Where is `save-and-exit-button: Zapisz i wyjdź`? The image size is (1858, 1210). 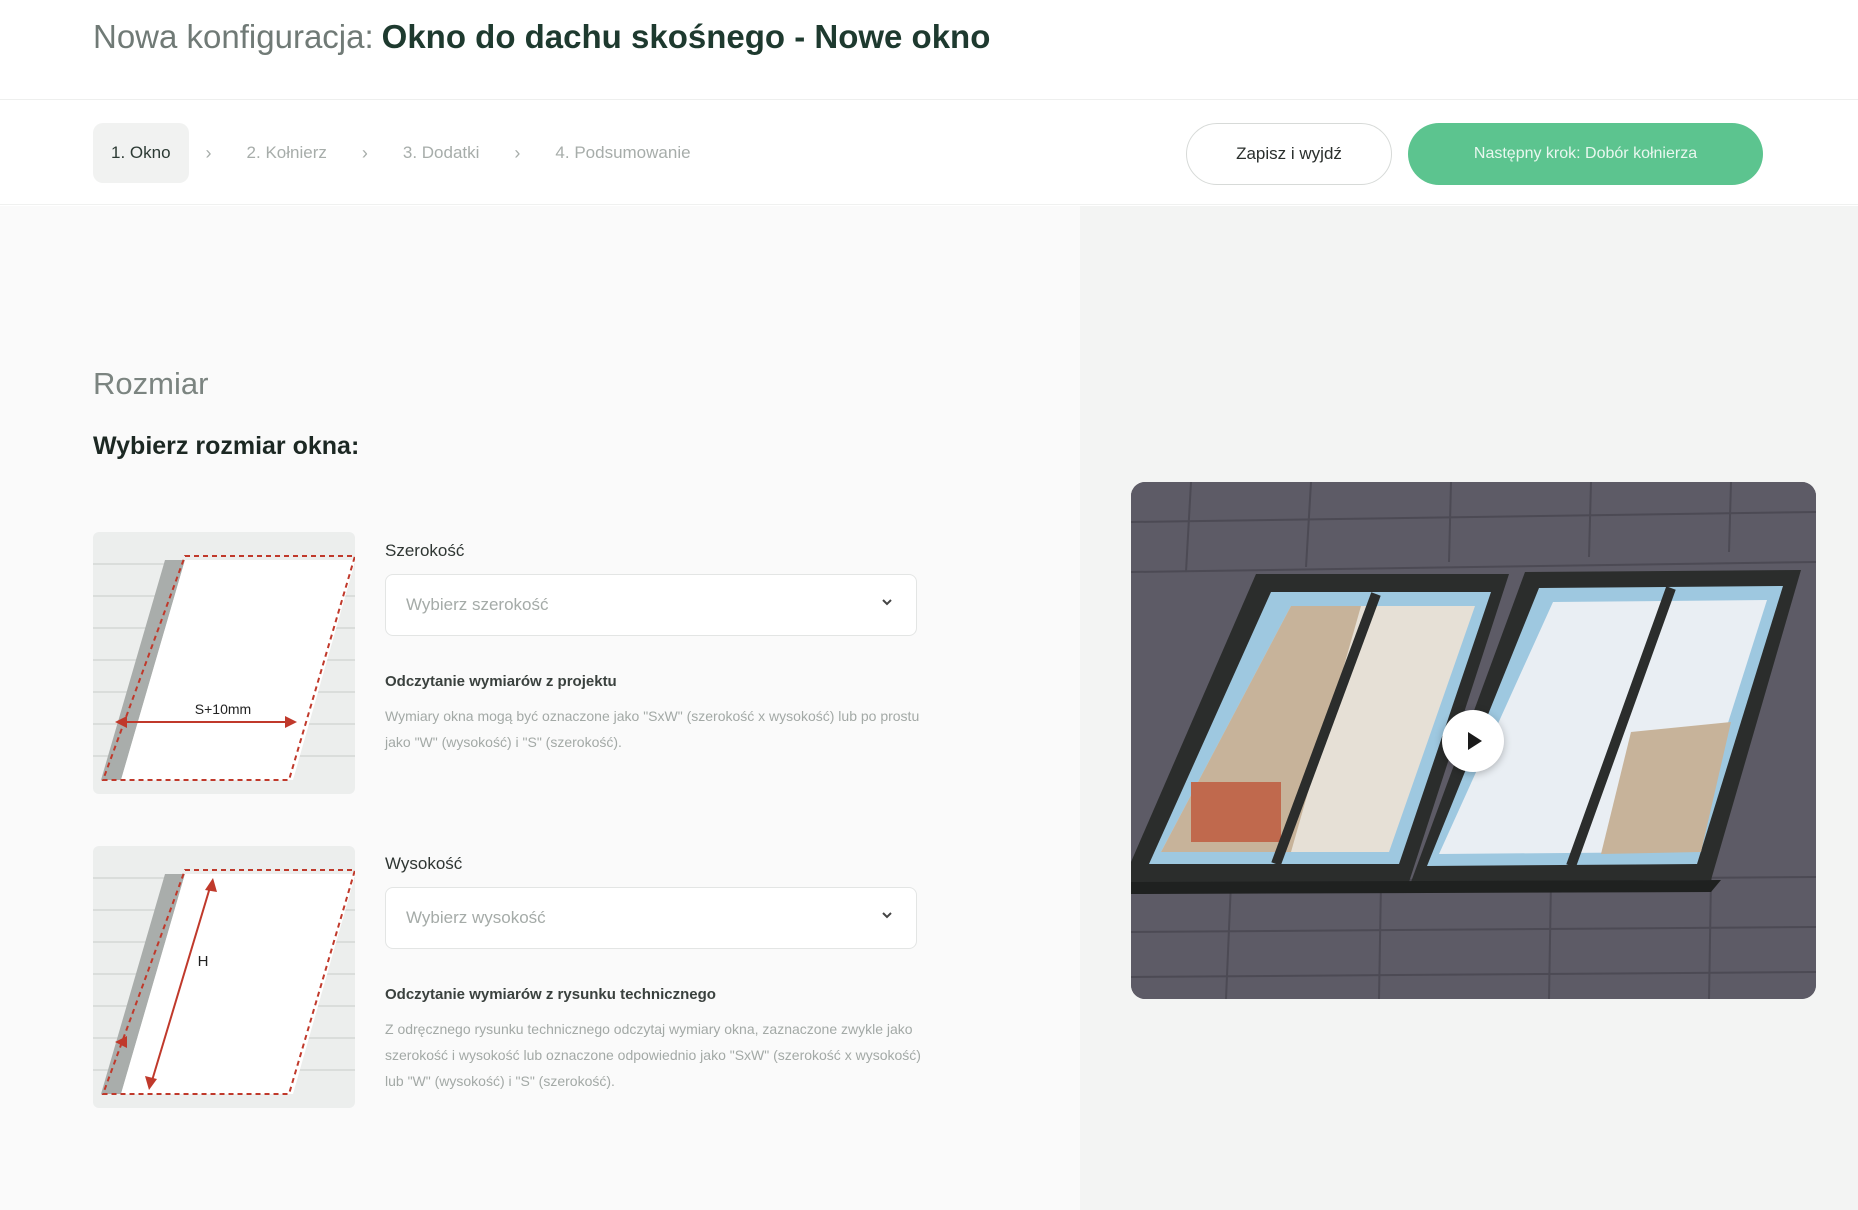
save-and-exit-button: Zapisz i wyjdź is located at coordinates (1289, 154).